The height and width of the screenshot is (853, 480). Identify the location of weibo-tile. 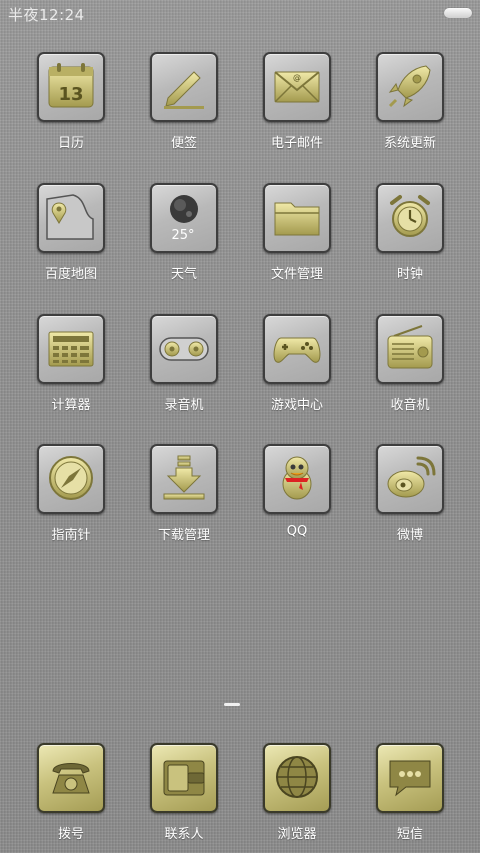
(410, 479).